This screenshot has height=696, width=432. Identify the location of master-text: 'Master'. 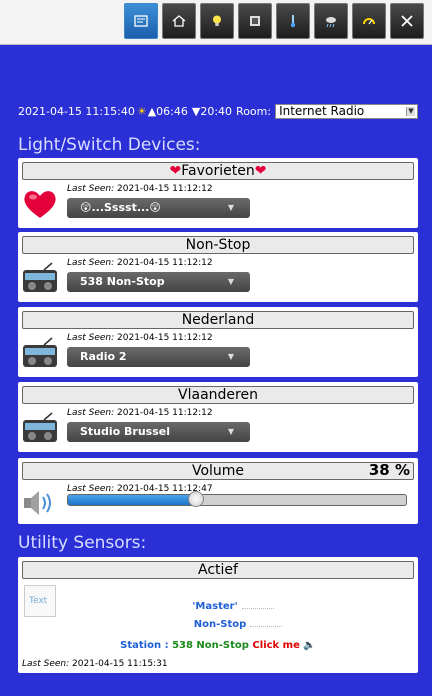
(215, 606).